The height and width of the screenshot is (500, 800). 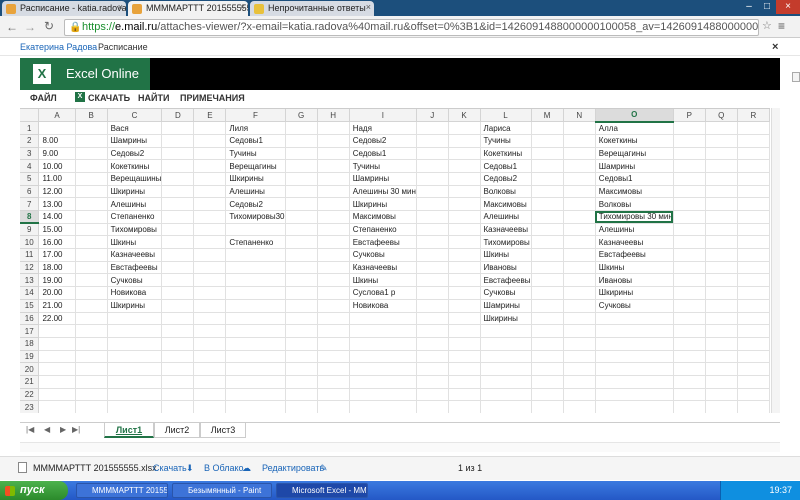 I want to click on cell-c19, so click(x=135, y=357).